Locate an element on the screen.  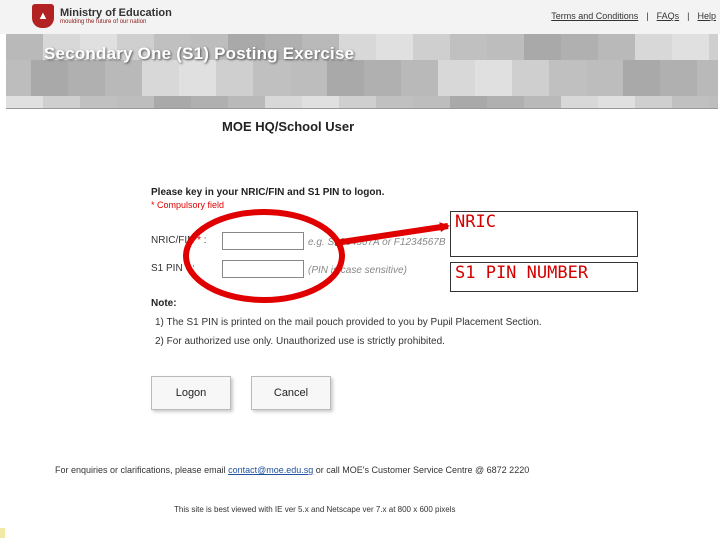
nric-input is located at coordinates (263, 241).